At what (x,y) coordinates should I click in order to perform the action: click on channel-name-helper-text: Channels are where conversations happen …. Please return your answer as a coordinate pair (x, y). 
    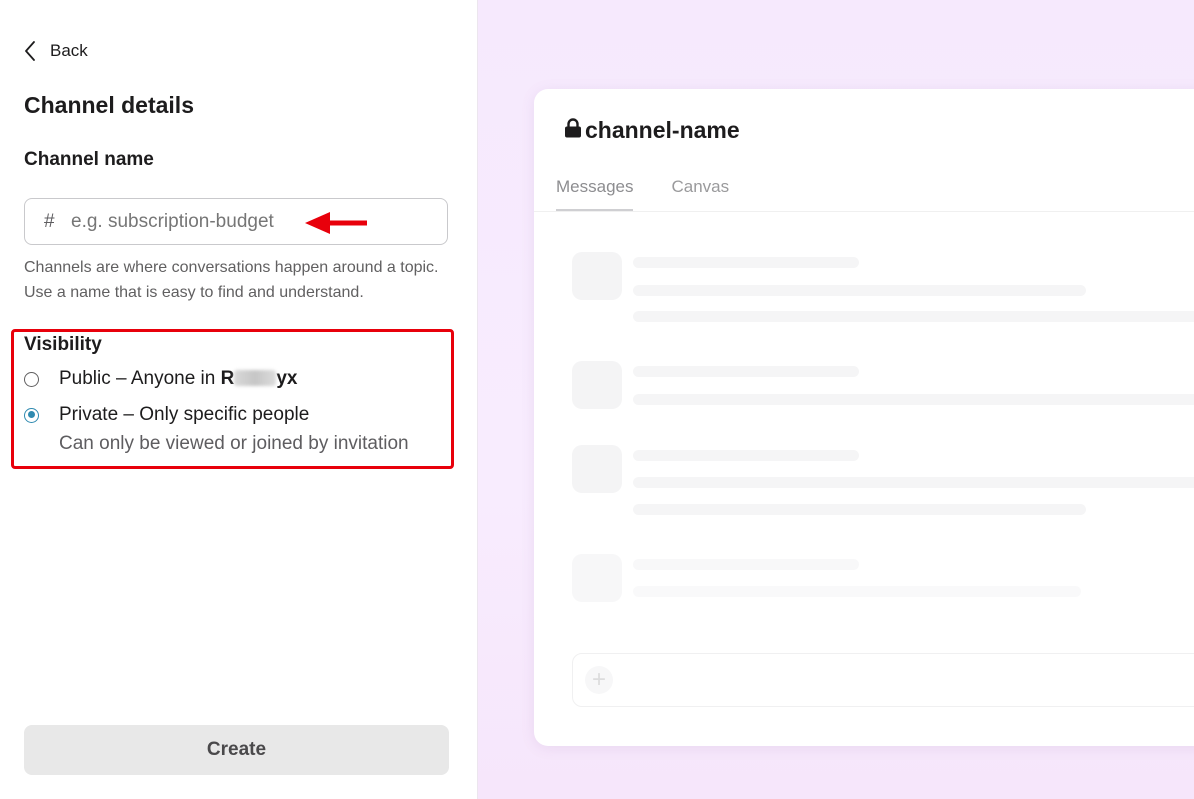
    Looking at the image, I should click on (231, 280).